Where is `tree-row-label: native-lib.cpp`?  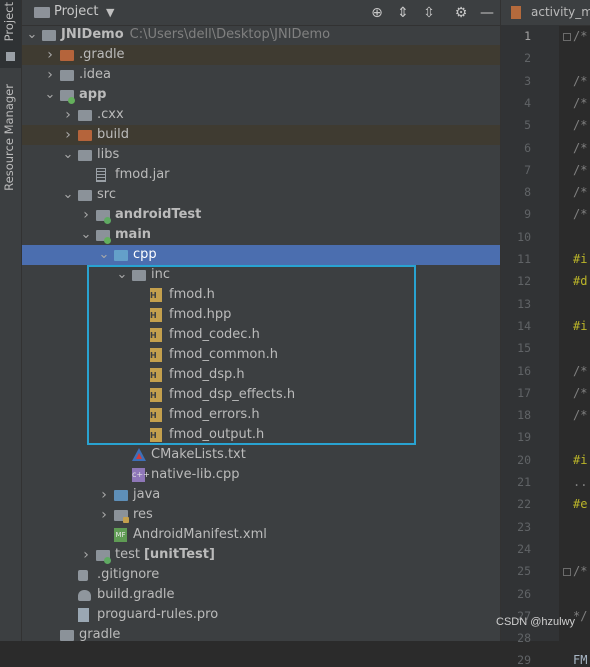 tree-row-label: native-lib.cpp is located at coordinates (195, 474).